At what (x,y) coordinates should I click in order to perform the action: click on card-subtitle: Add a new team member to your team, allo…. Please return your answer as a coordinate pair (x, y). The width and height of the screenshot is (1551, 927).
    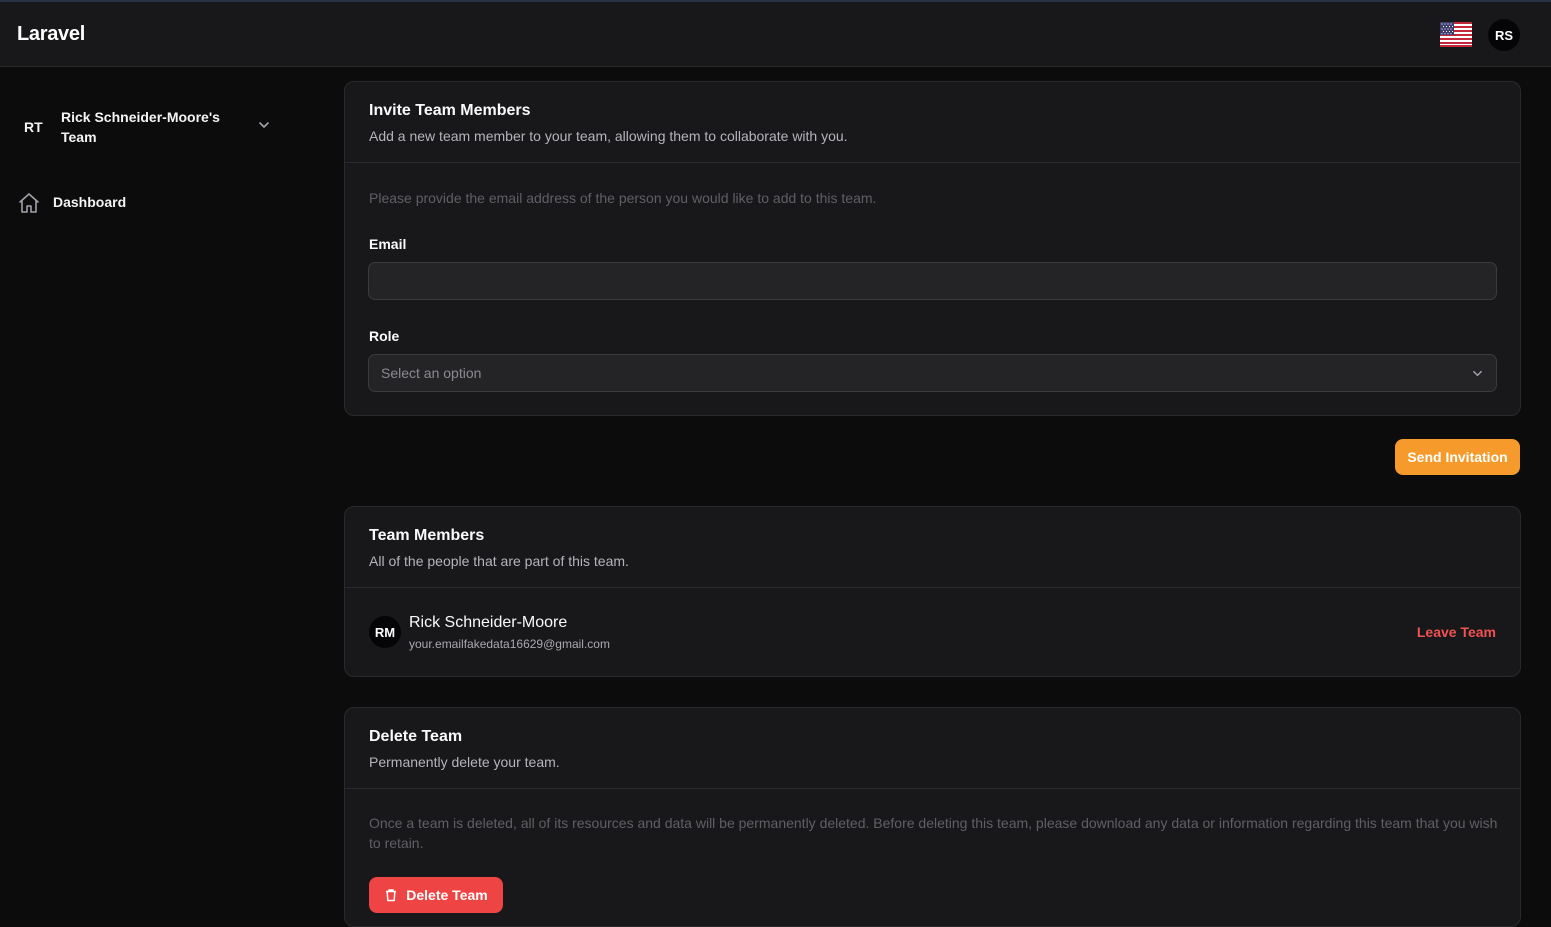
    Looking at the image, I should click on (608, 136).